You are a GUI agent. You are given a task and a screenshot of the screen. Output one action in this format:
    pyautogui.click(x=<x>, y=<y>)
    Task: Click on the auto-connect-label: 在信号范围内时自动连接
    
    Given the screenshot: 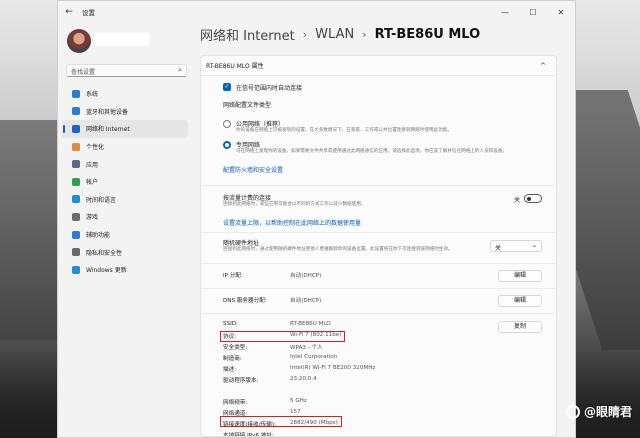 What is the action you would take?
    pyautogui.click(x=269, y=88)
    